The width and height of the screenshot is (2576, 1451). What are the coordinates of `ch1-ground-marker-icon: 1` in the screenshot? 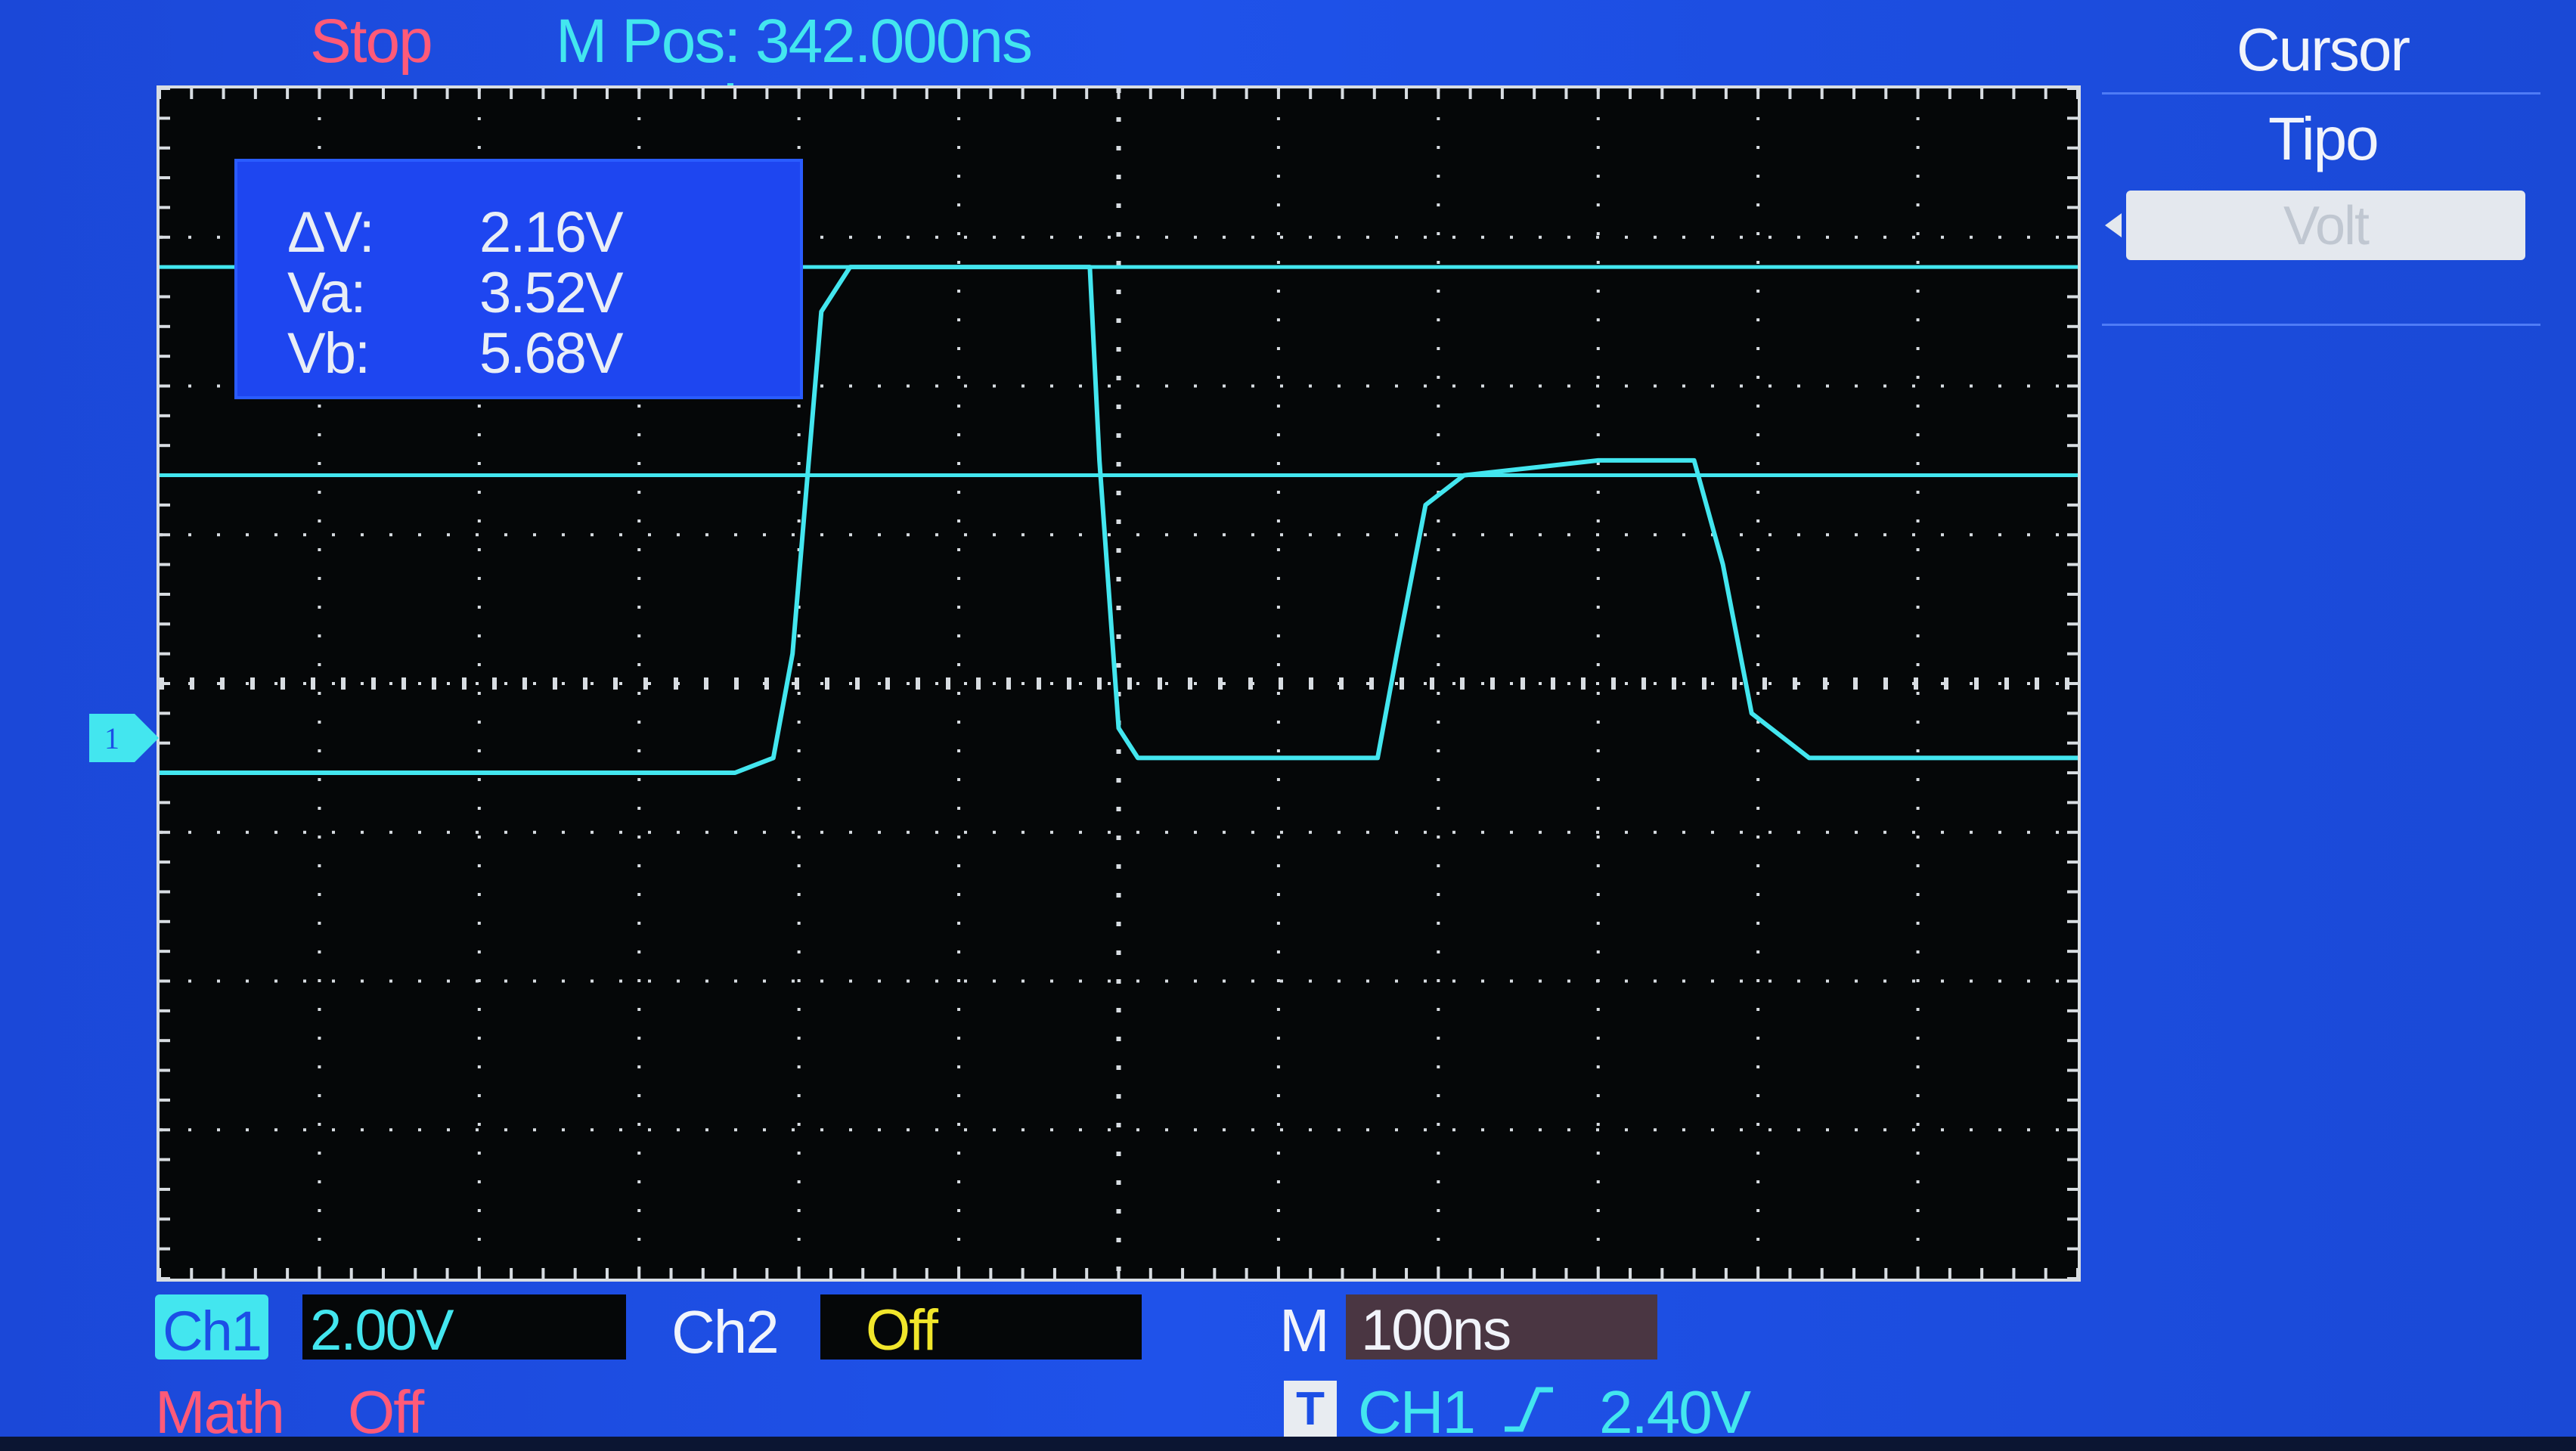 It's located at (124, 738).